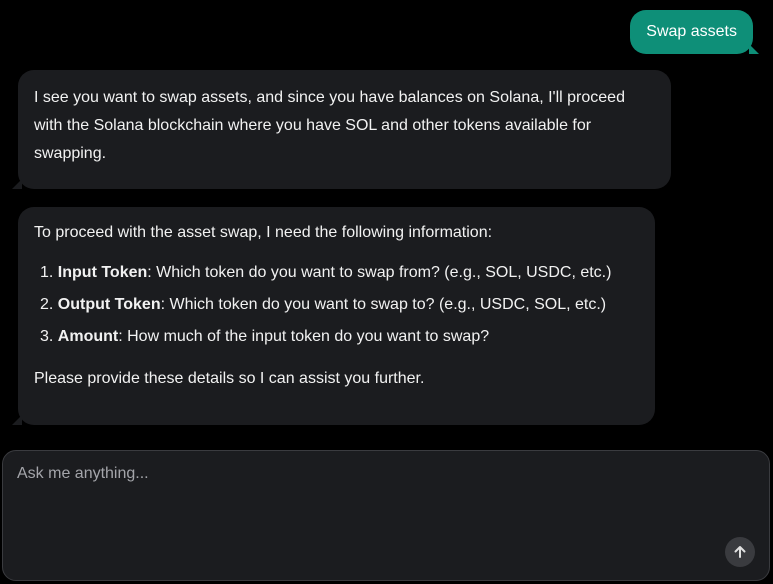 Image resolution: width=773 pixels, height=584 pixels. I want to click on list-item-label: Input Token, so click(102, 272).